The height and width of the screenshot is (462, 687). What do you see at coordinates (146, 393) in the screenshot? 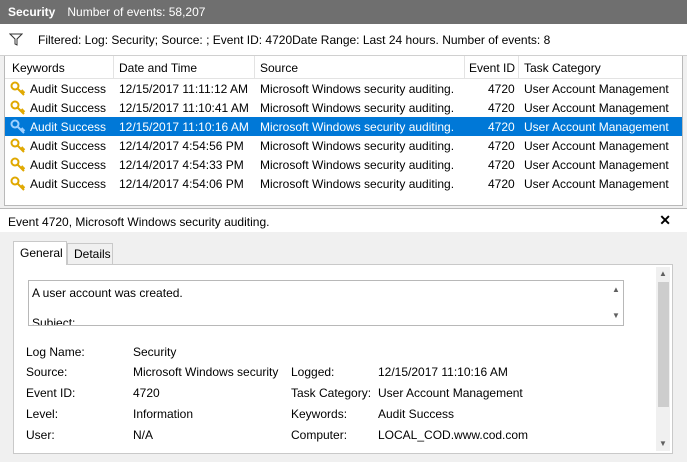
I see `event-id-value: 4720` at bounding box center [146, 393].